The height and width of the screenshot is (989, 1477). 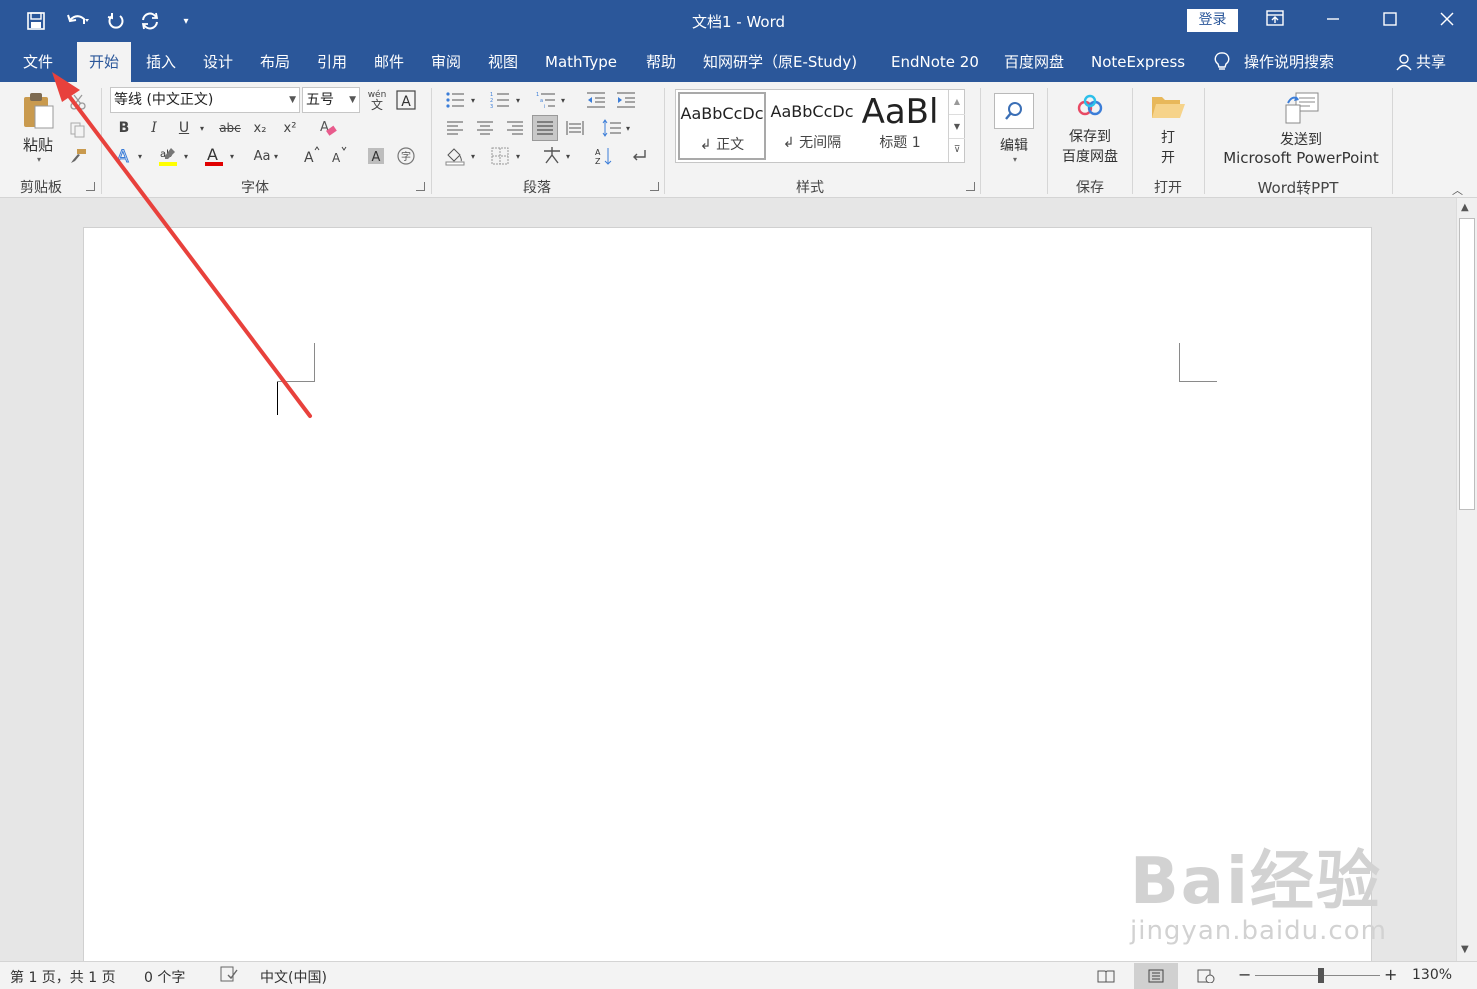 What do you see at coordinates (957, 126) in the screenshot?
I see `scroll-down-icon: ▼` at bounding box center [957, 126].